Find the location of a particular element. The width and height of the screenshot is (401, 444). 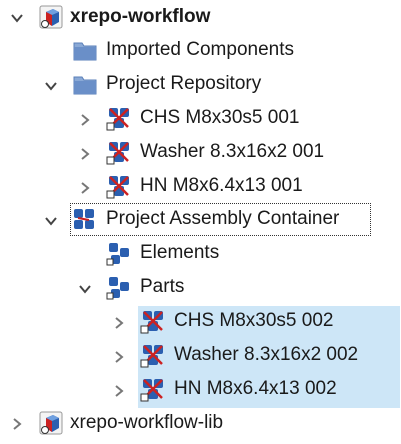

tree-node-label: Imported Components is located at coordinates (200, 49).